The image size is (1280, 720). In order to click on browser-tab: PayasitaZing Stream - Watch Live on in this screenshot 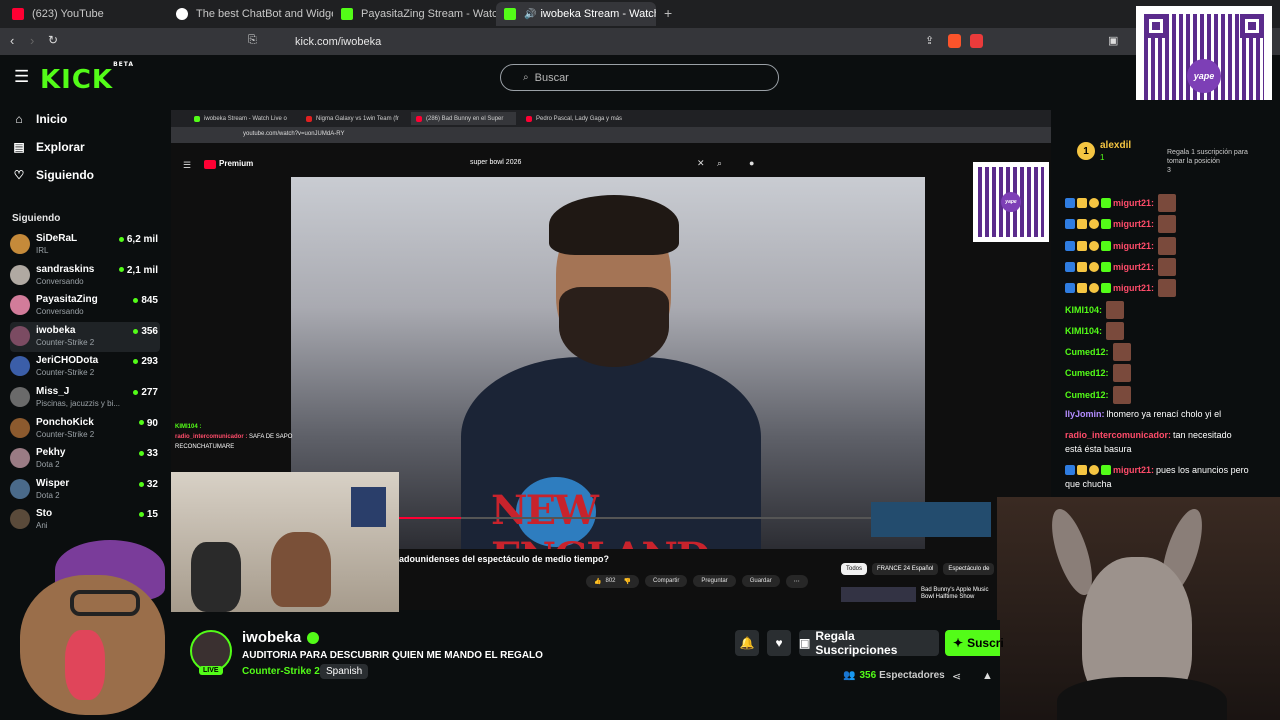, I will do `click(415, 14)`.